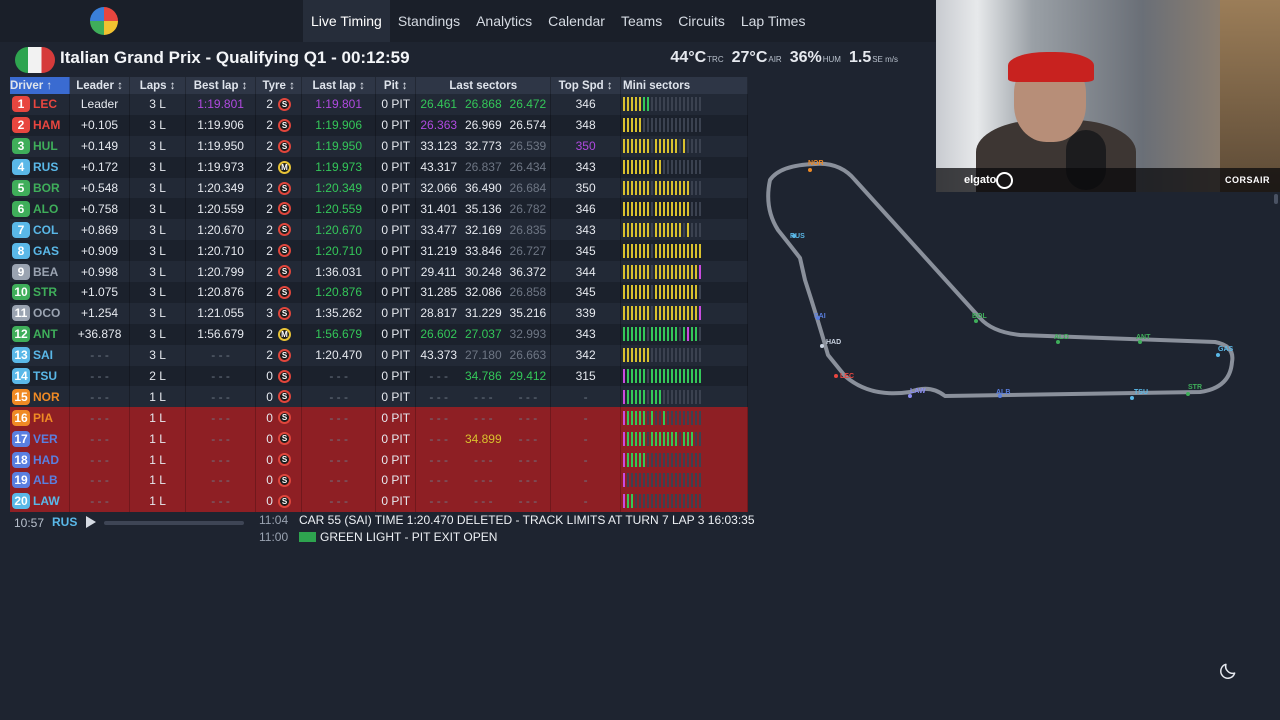  Describe the element at coordinates (45, 334) in the screenshot. I see `driver-code: ANT` at that location.